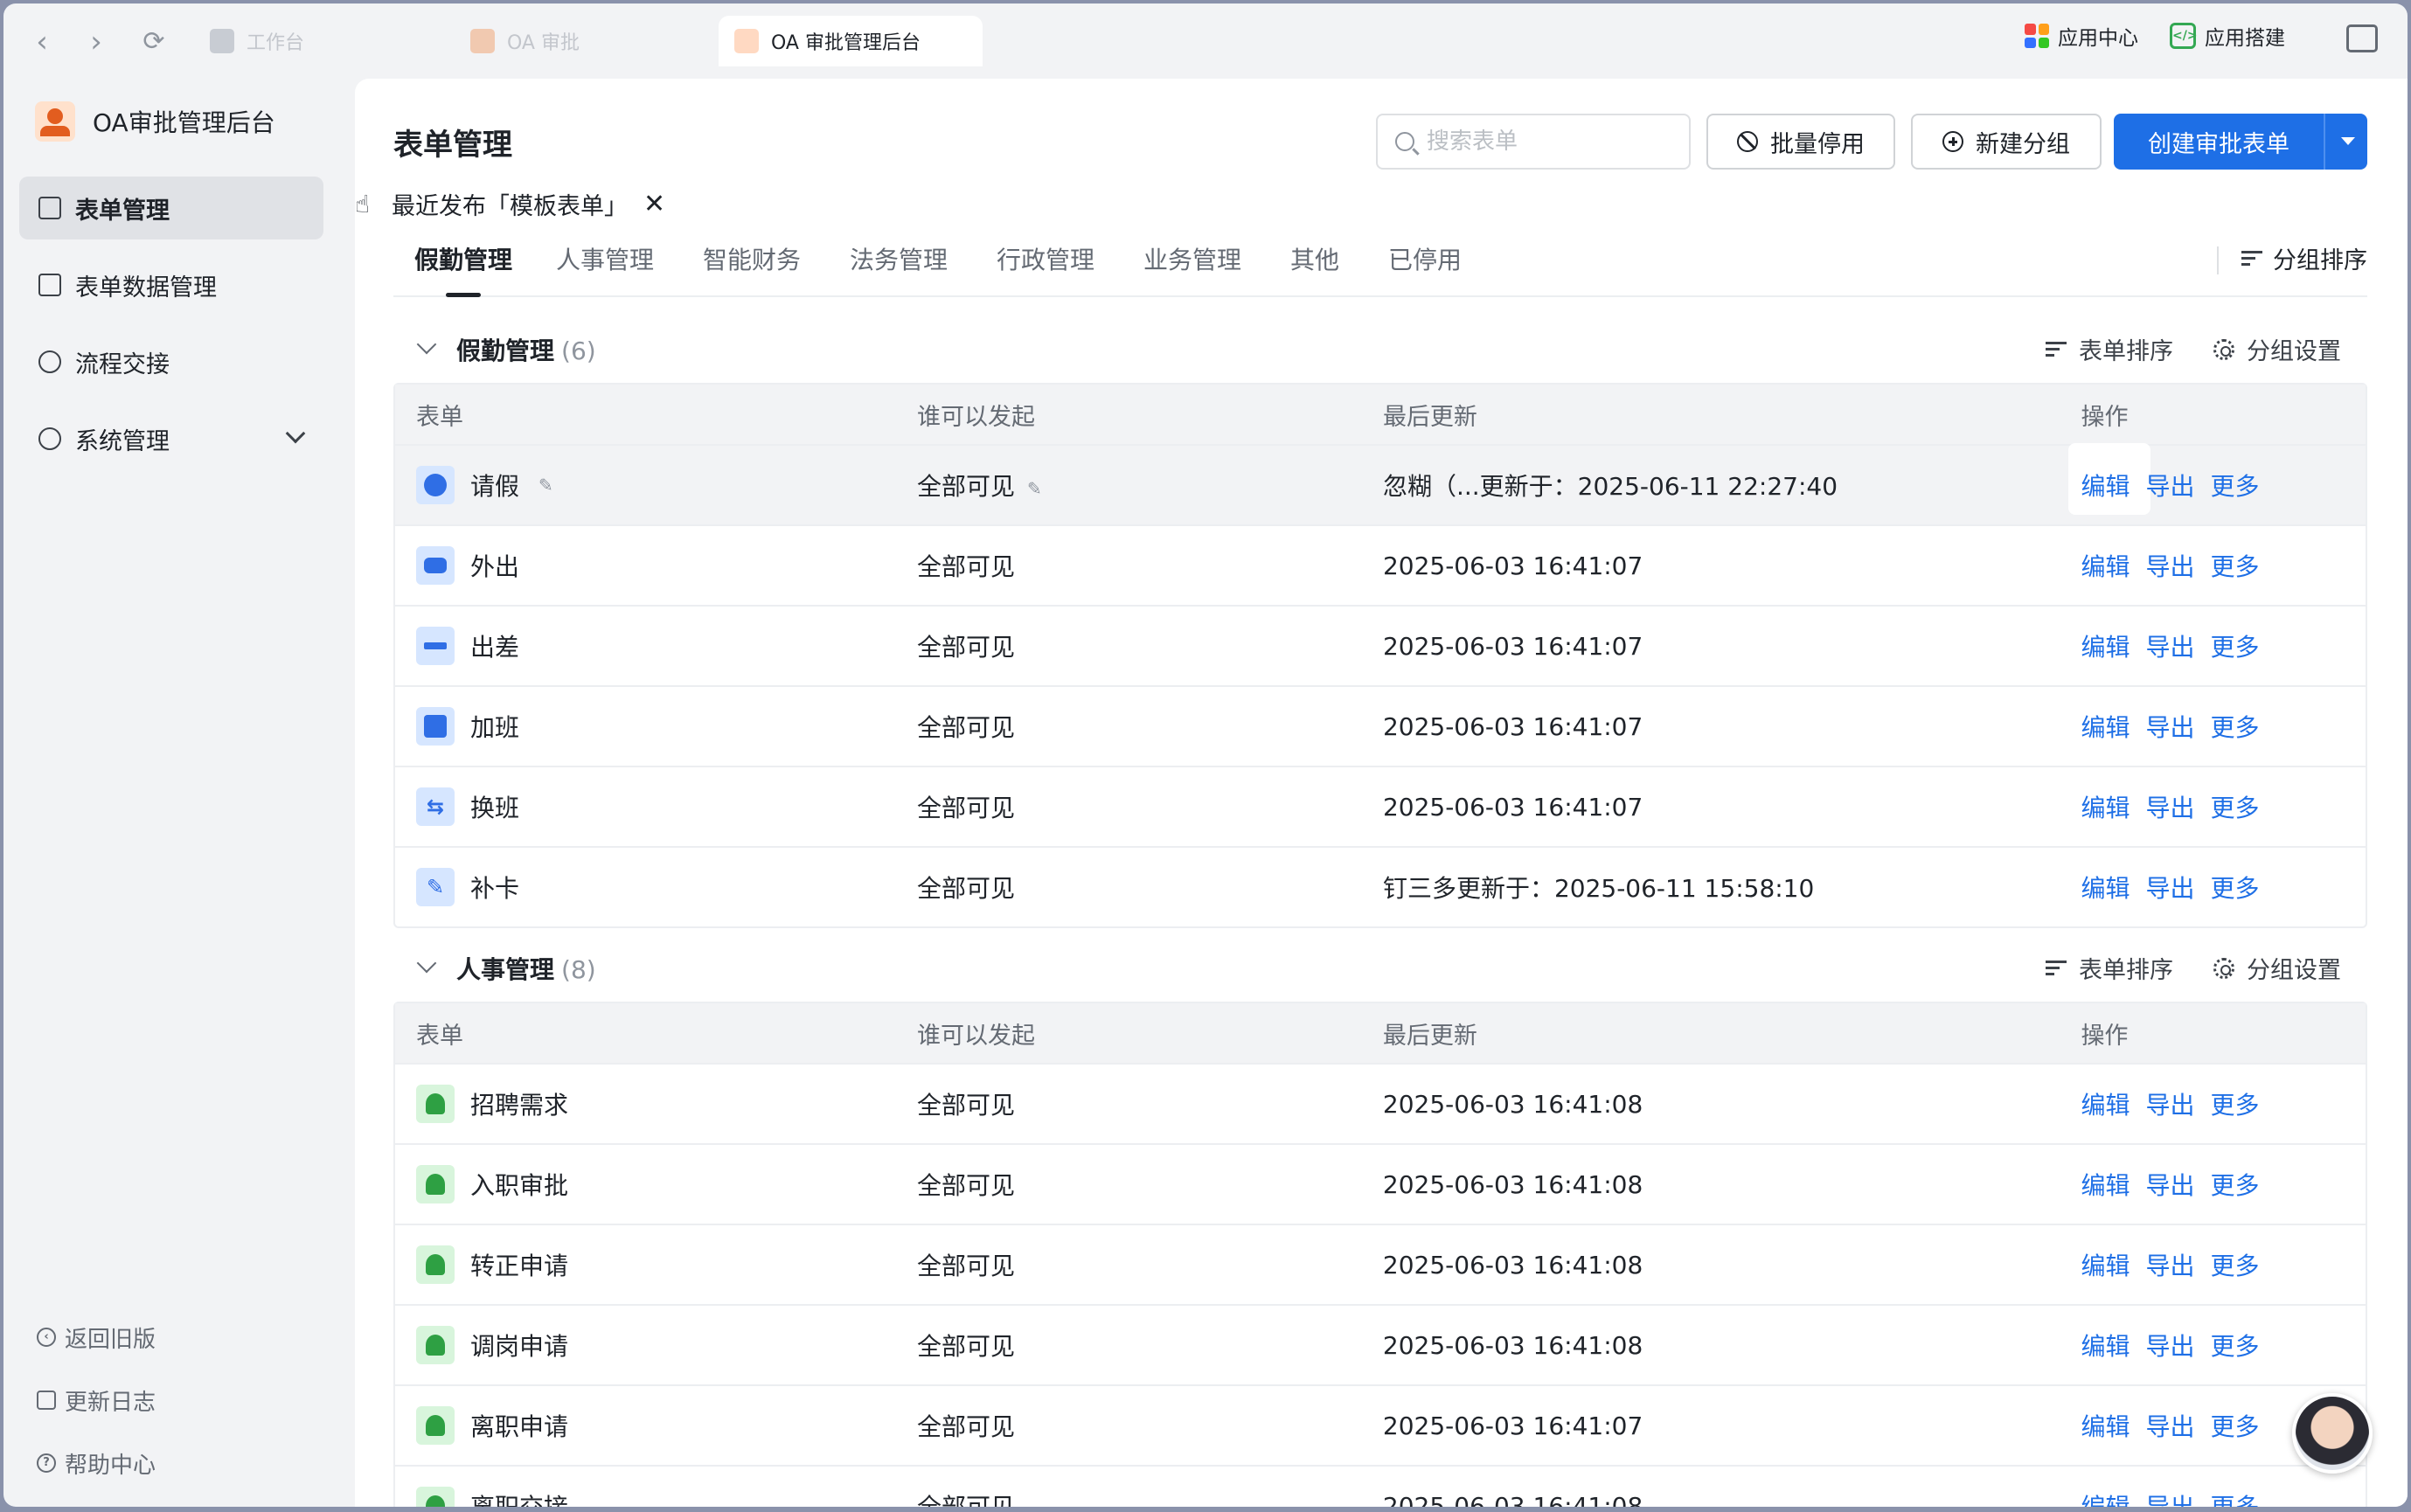 Image resolution: width=2411 pixels, height=1512 pixels. I want to click on back-old-version-link: ‹ 返回旧版, so click(96, 1337).